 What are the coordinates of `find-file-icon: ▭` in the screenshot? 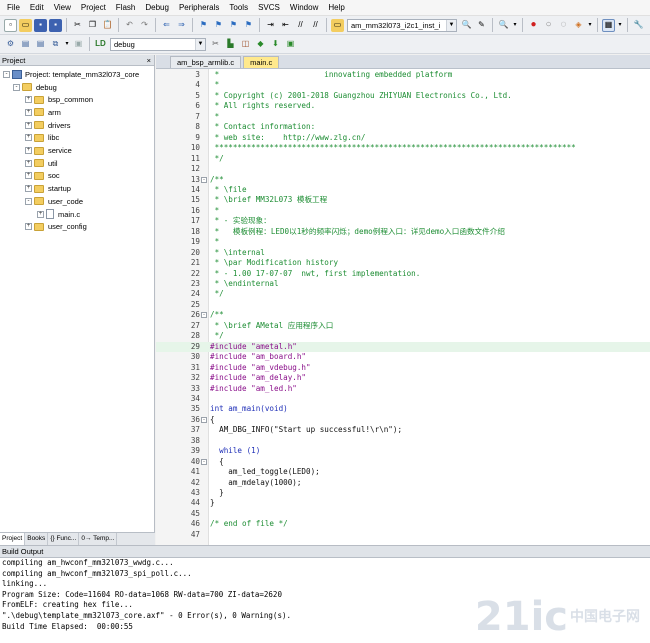 It's located at (337, 25).